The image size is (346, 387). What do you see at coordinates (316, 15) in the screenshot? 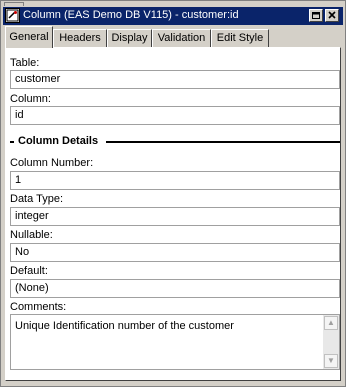
I see `restore-icon` at bounding box center [316, 15].